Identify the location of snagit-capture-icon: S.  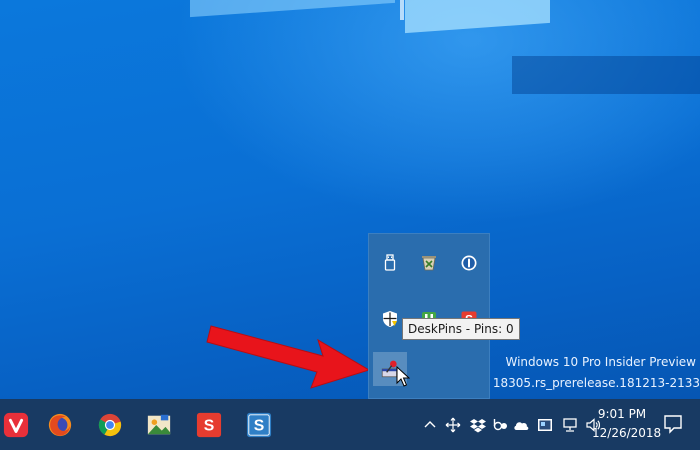
(209, 425).